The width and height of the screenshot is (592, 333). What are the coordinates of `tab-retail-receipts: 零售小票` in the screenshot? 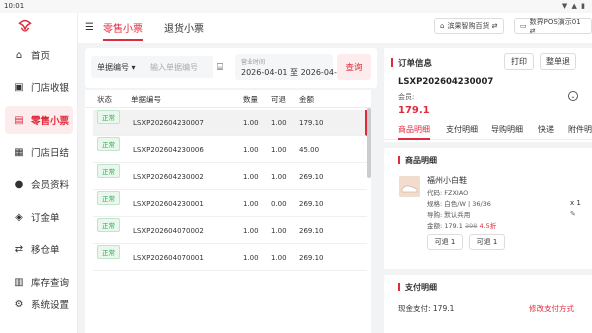 It's located at (123, 30).